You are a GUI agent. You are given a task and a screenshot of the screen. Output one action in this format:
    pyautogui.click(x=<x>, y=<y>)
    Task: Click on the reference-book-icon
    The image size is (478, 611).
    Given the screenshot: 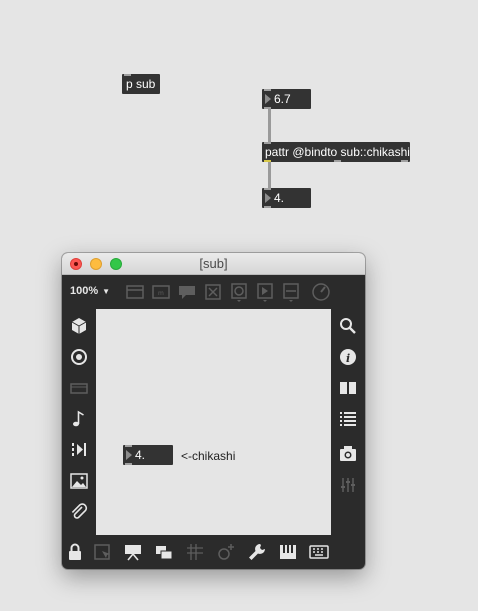 What is the action you would take?
    pyautogui.click(x=348, y=388)
    